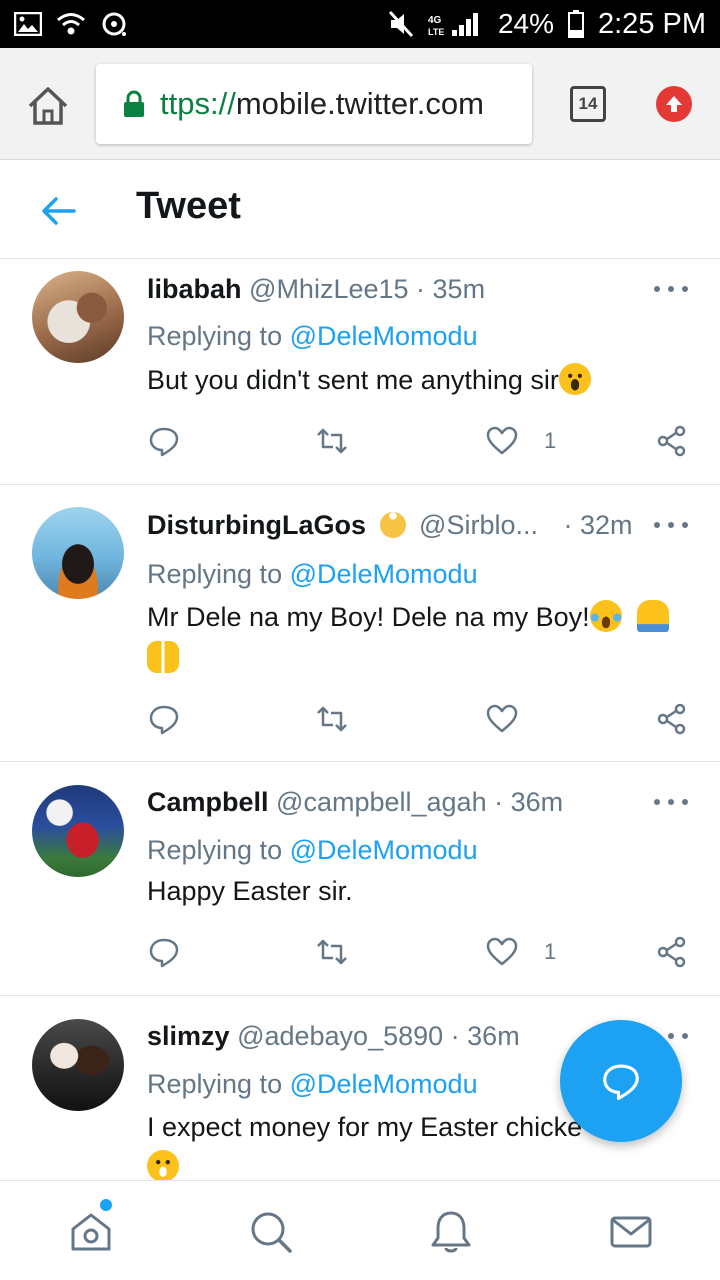 Image resolution: width=720 pixels, height=1280 pixels. Describe the element at coordinates (412, 380) in the screenshot. I see `tweet-text: But you didn't sent me anything sir` at that location.